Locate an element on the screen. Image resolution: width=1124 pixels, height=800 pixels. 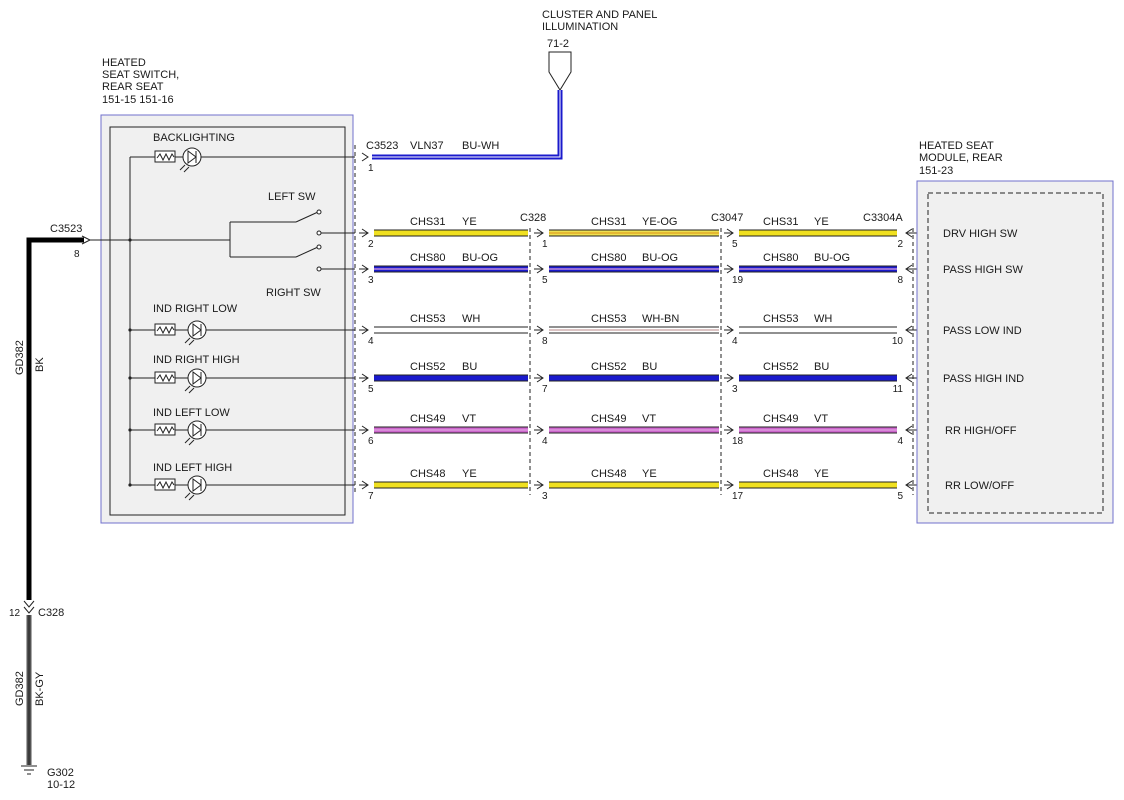
pin-c3523: 4 is located at coordinates (371, 341).